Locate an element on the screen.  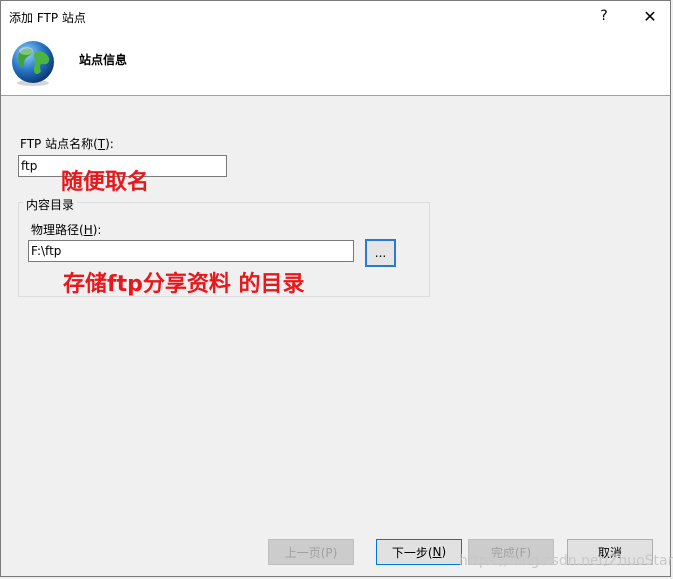
page-title: 站点信息 is located at coordinates (103, 60).